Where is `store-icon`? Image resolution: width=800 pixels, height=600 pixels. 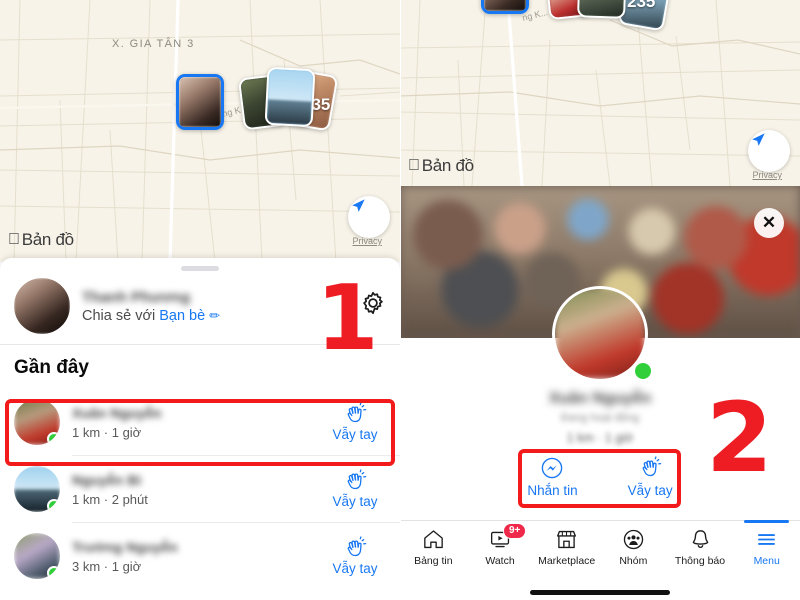
store-icon is located at coordinates (567, 539).